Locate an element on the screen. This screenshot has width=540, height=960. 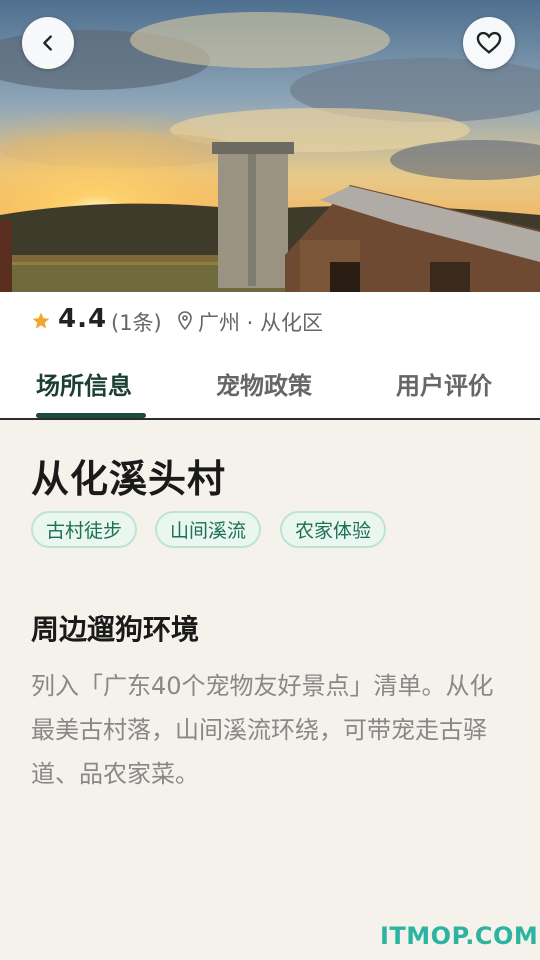
back-button is located at coordinates (48, 43).